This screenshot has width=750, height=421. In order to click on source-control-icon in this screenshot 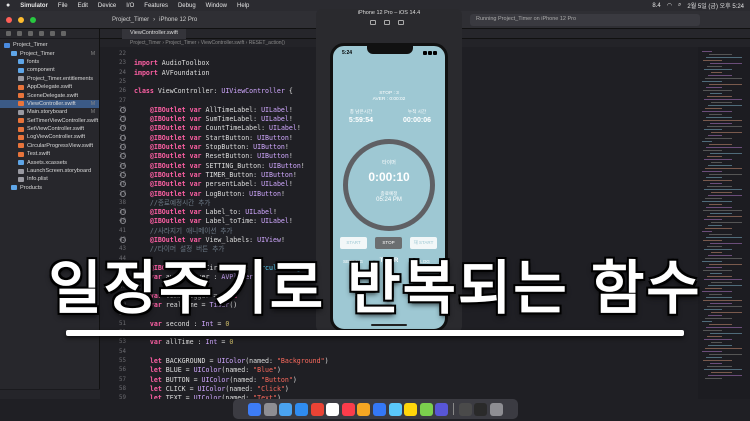, I will do `click(19, 33)`.